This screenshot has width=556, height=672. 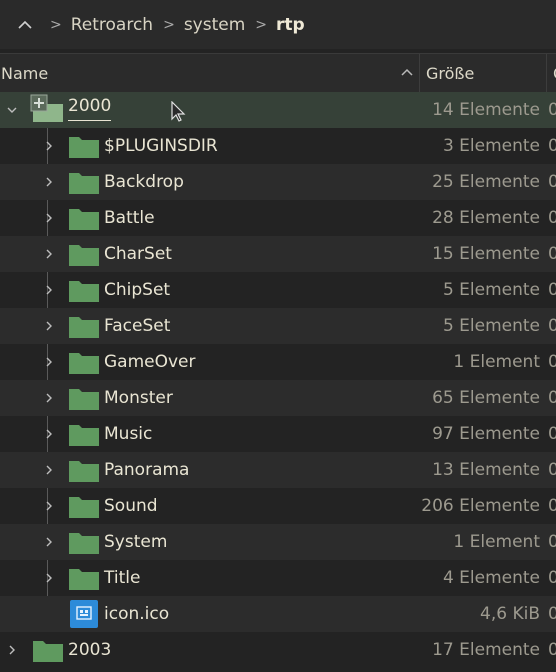 What do you see at coordinates (278, 650) in the screenshot?
I see `list-item: 2003 17 Elemente 0` at bounding box center [278, 650].